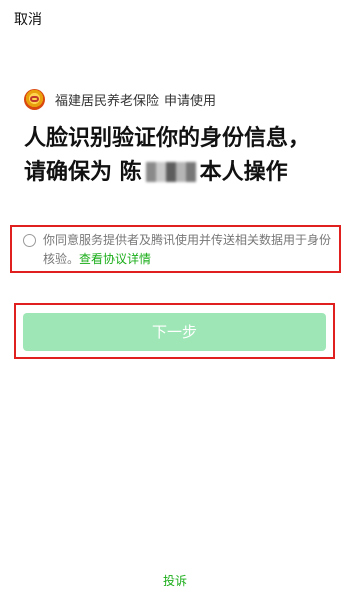 This screenshot has width=350, height=606. I want to click on consent-highlight-box: 你同意服务提供者及腾讯使用并传送相关数据用于身份核验。查看协议详情, so click(175, 249).